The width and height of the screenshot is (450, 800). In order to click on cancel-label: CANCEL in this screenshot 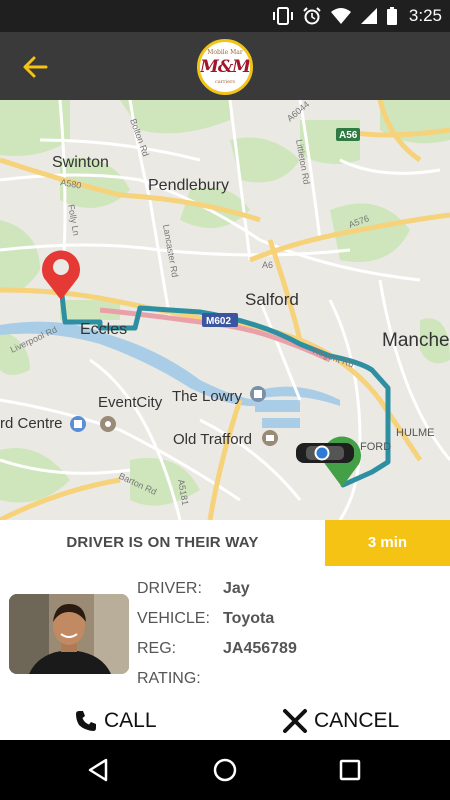, I will do `click(357, 720)`.